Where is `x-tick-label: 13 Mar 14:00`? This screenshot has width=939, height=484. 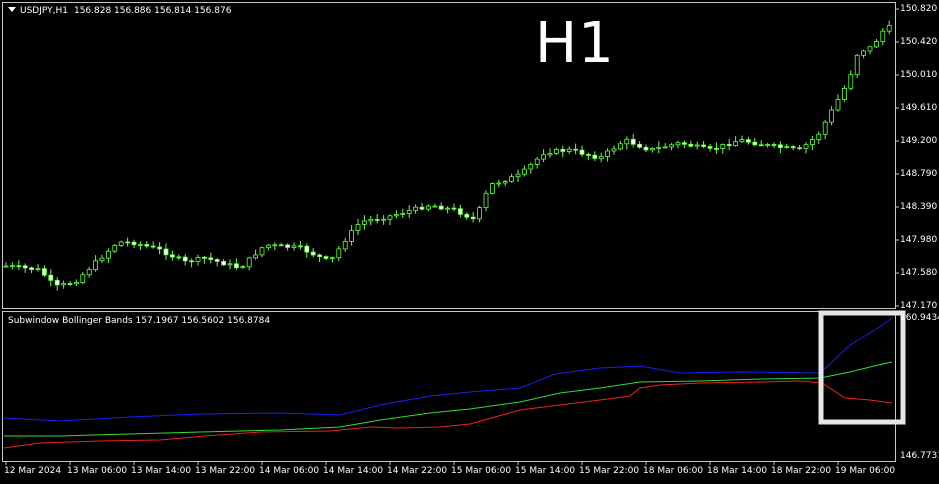
x-tick-label: 13 Mar 14:00 is located at coordinates (161, 471).